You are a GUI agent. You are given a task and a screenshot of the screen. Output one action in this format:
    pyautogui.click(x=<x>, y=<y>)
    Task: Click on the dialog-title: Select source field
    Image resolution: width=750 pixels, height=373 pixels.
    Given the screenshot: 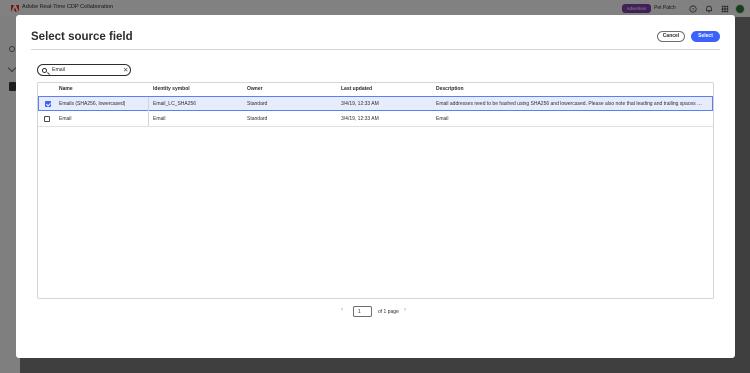 What is the action you would take?
    pyautogui.click(x=82, y=37)
    